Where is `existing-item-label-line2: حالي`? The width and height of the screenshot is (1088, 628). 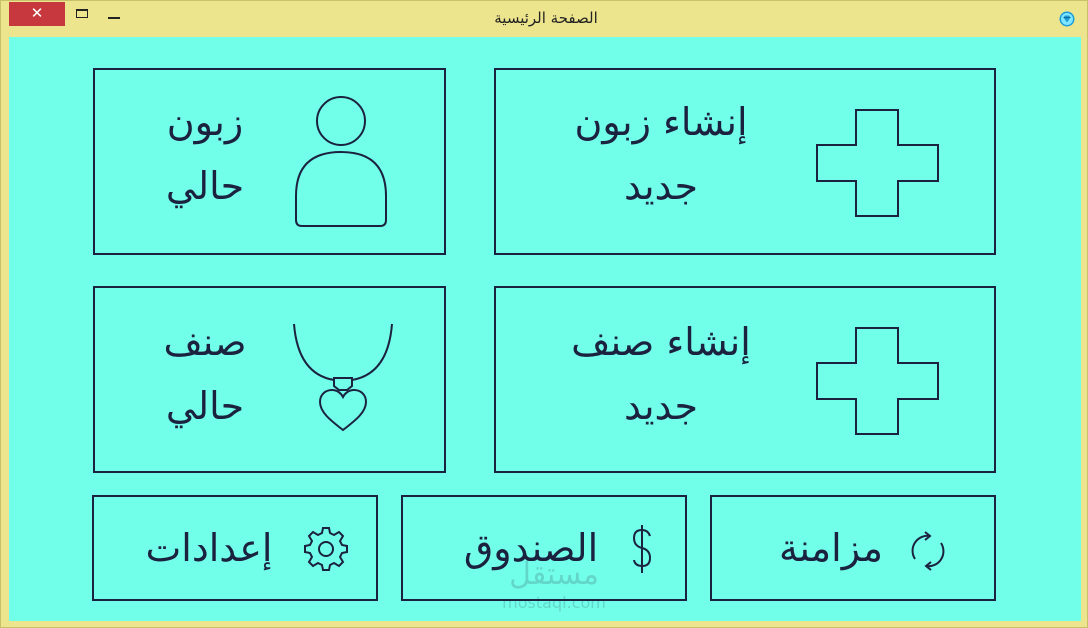
existing-item-label-line2: حالي is located at coordinates (205, 406).